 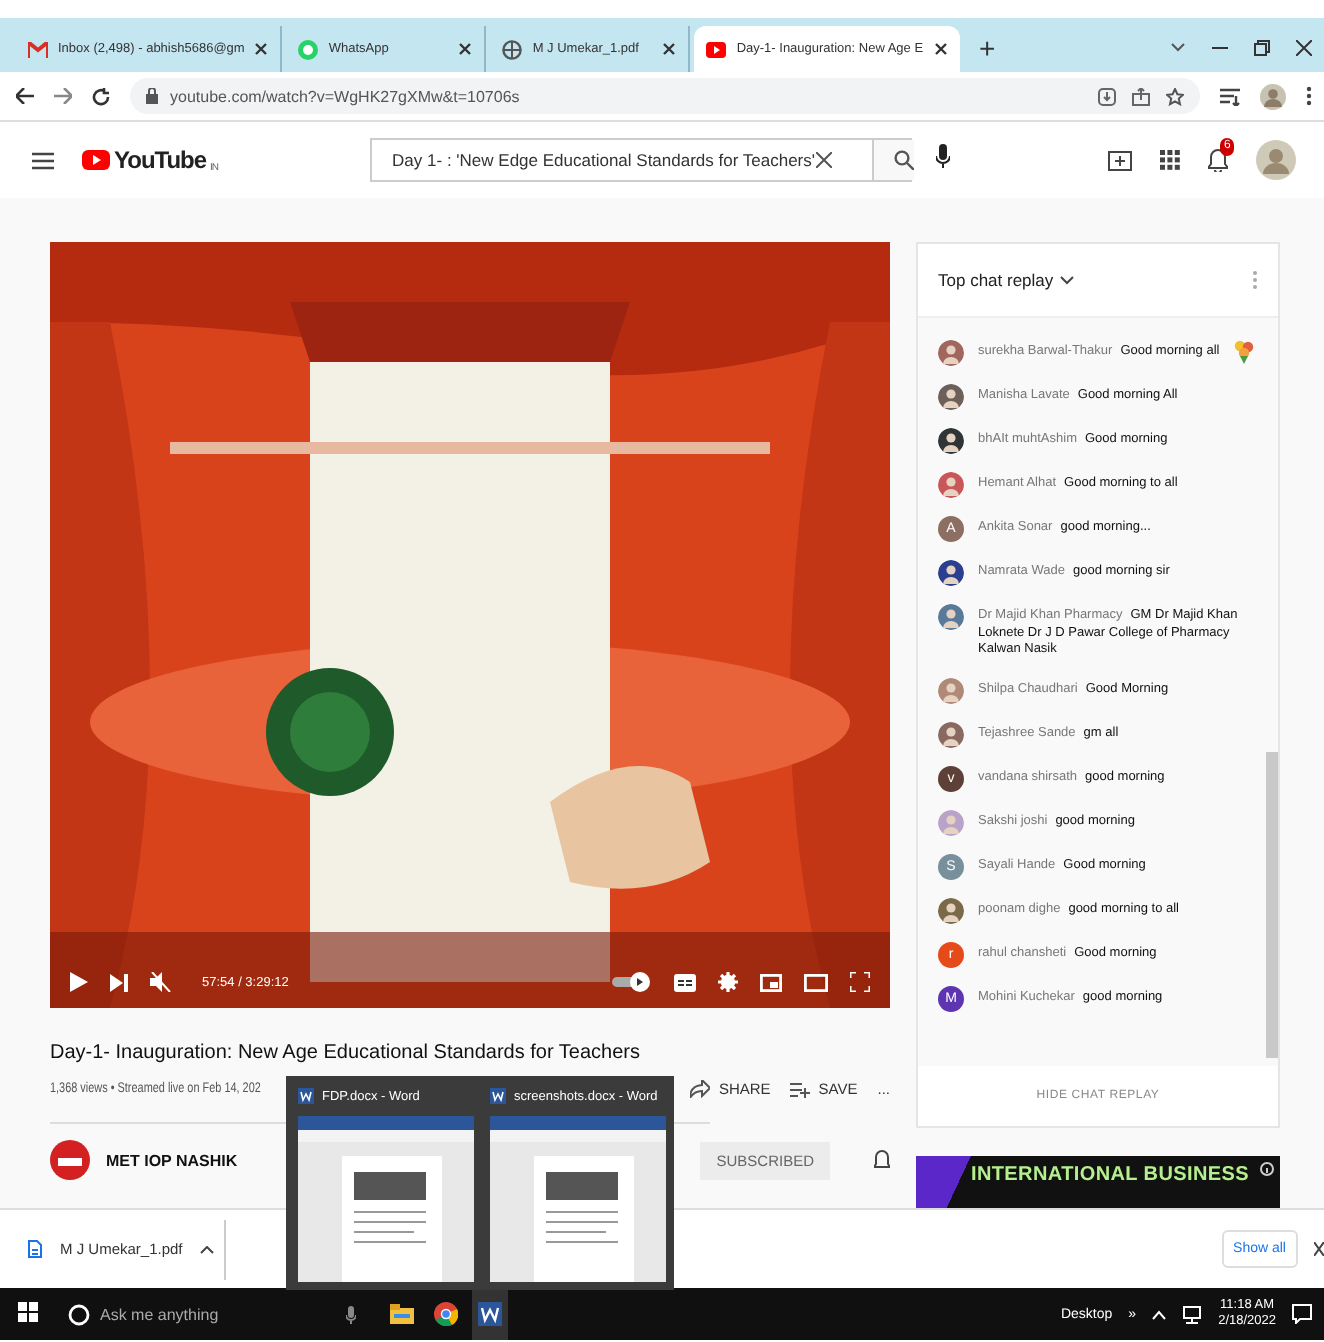 What do you see at coordinates (200, 1314) in the screenshot?
I see `taskbar-search-field: Ask me anything` at bounding box center [200, 1314].